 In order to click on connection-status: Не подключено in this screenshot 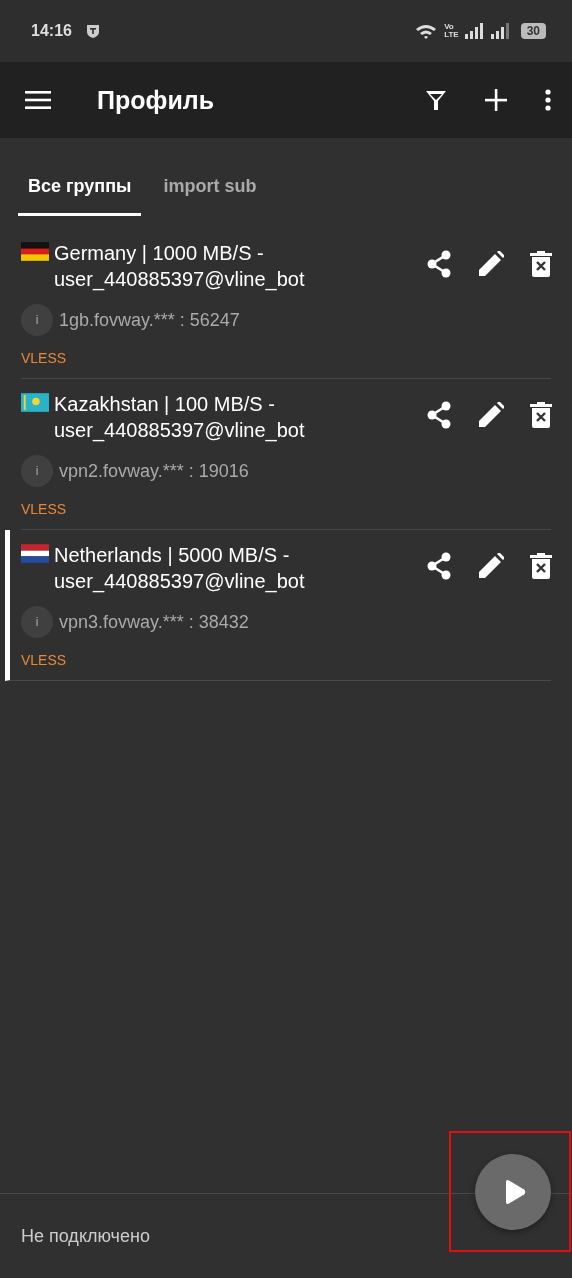, I will do `click(85, 1236)`.